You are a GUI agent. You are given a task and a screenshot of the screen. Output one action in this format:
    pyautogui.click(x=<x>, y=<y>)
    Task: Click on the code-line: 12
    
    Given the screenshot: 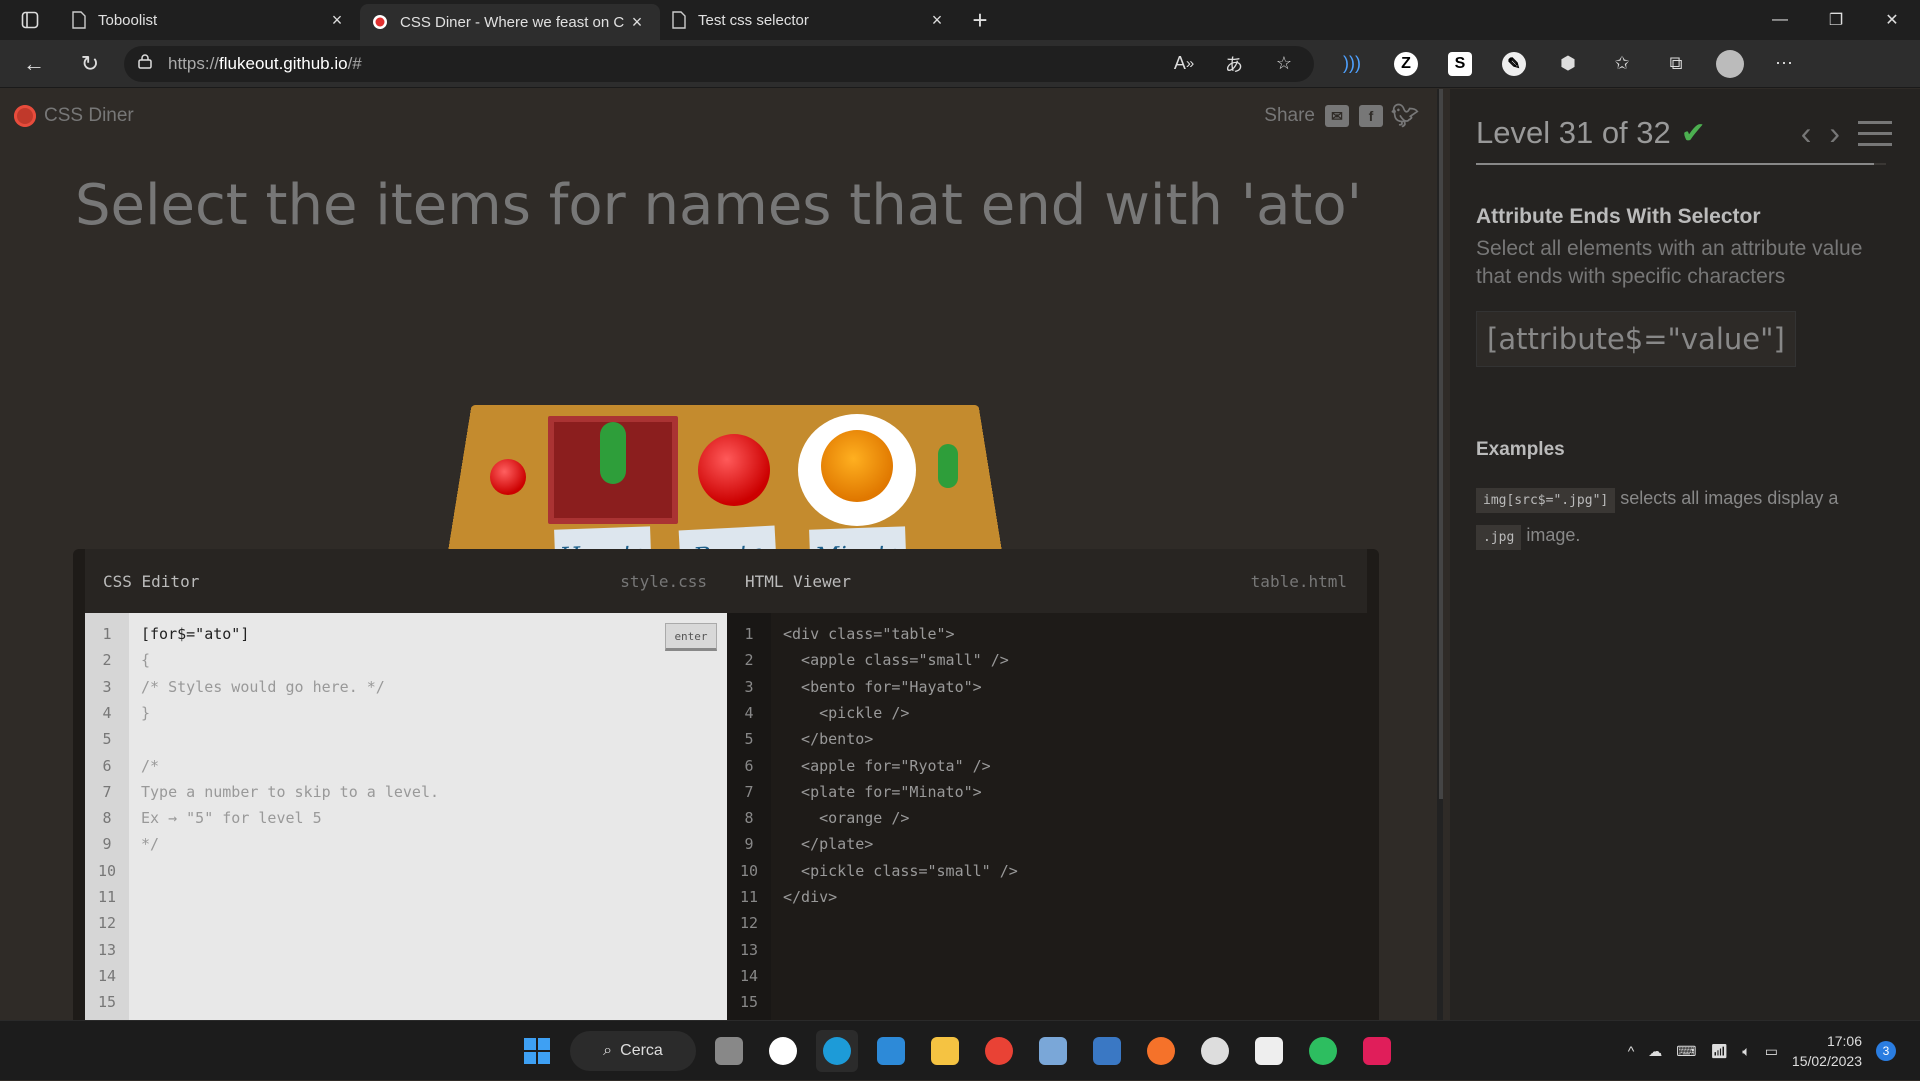 What is the action you would take?
    pyautogui.click(x=113, y=923)
    